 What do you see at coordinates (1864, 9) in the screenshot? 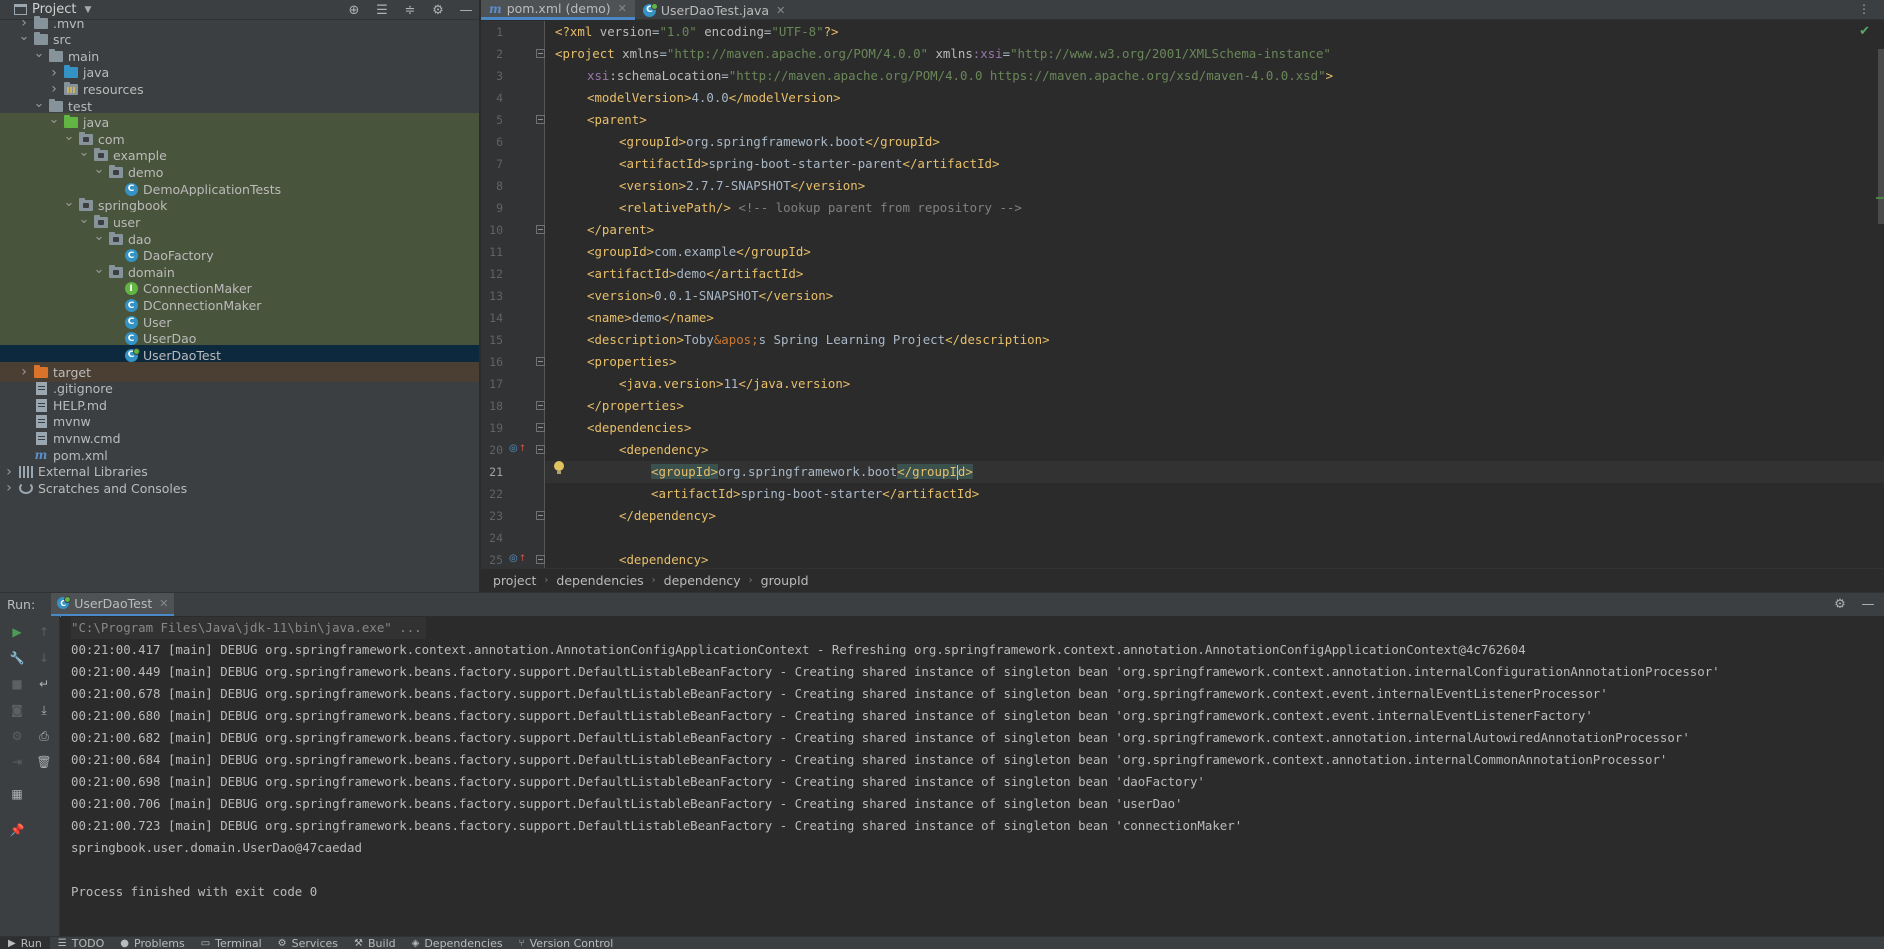
I see `more-icon: ⋮` at bounding box center [1864, 9].